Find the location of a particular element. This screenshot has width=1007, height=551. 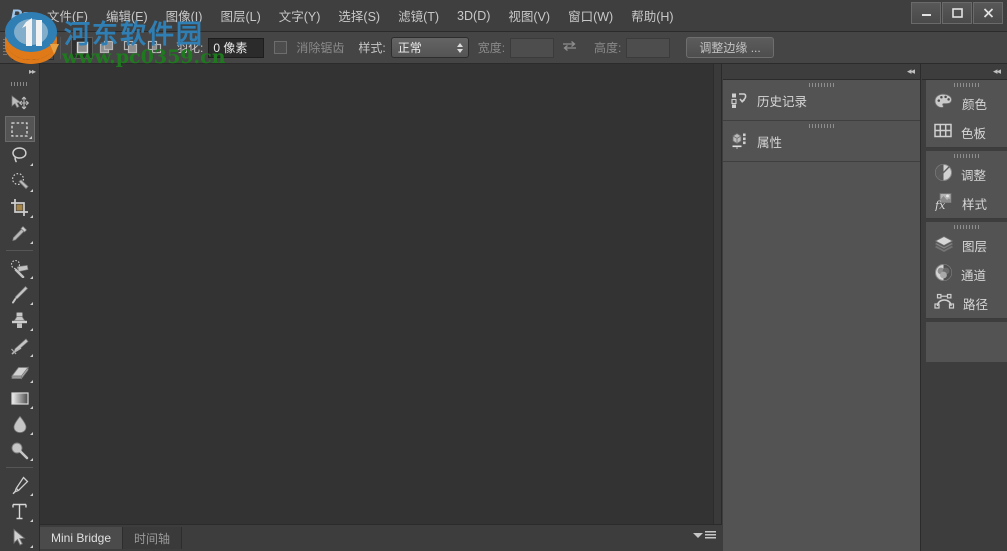

panel-styles: fx 样式 is located at coordinates (966, 203).